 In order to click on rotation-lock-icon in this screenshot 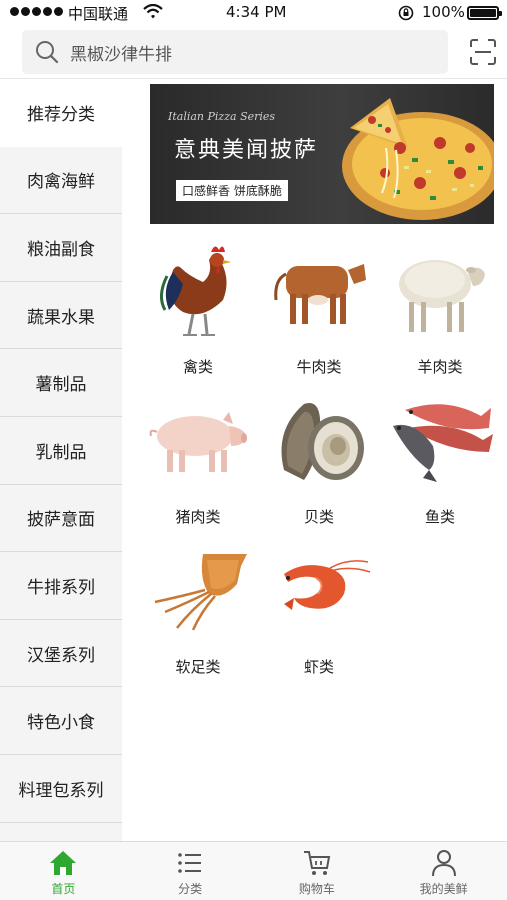, I will do `click(406, 13)`.